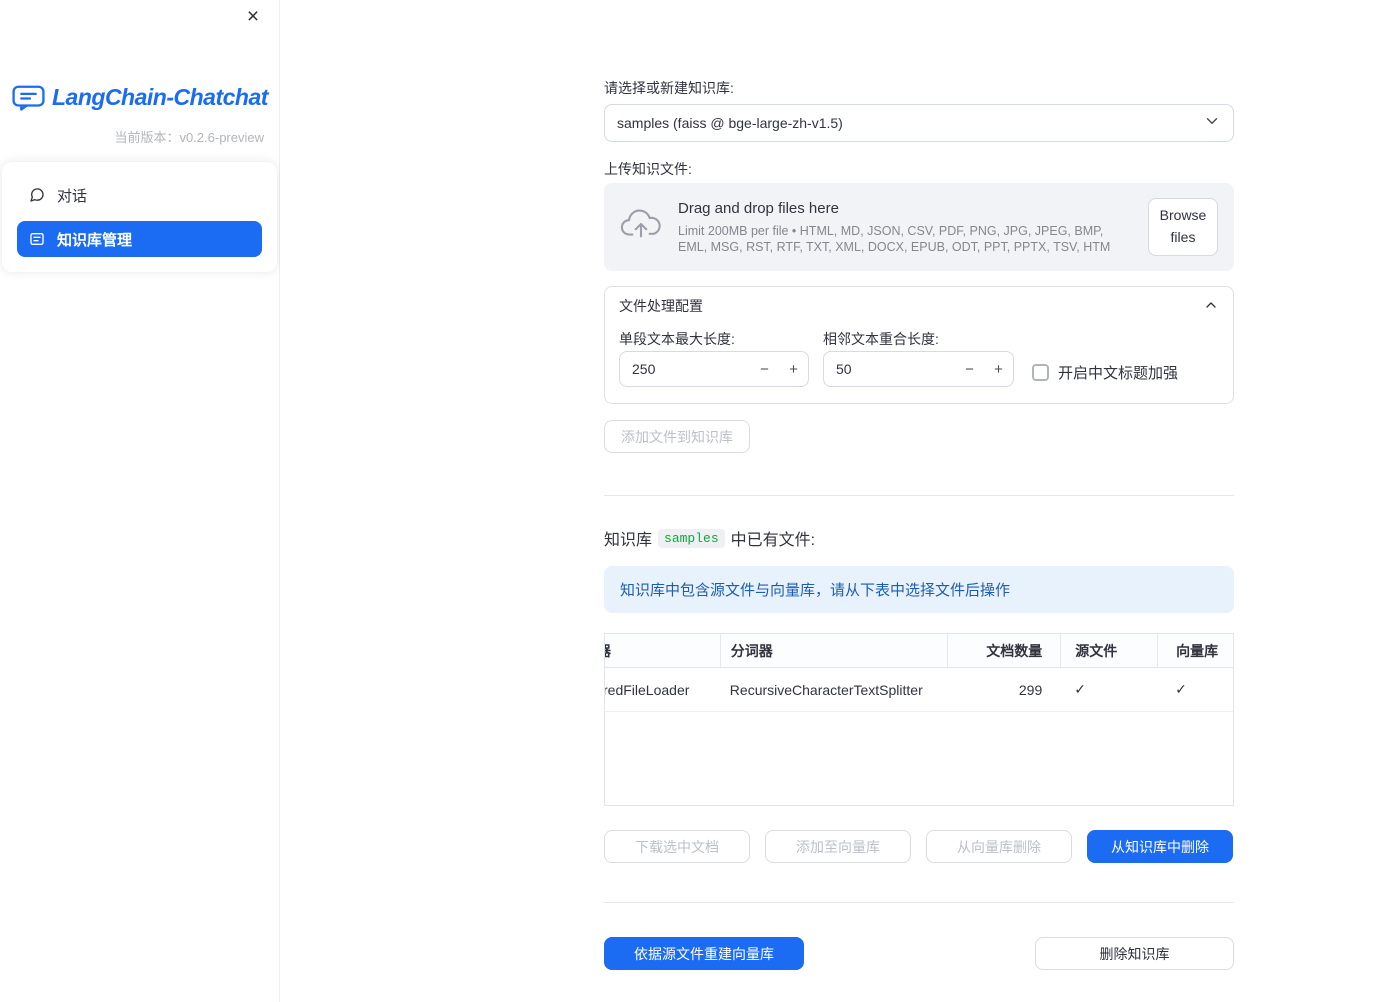 The width and height of the screenshot is (1380, 1002). Describe the element at coordinates (758, 208) in the screenshot. I see `dropzone-instructions: Drag and drop files here` at that location.